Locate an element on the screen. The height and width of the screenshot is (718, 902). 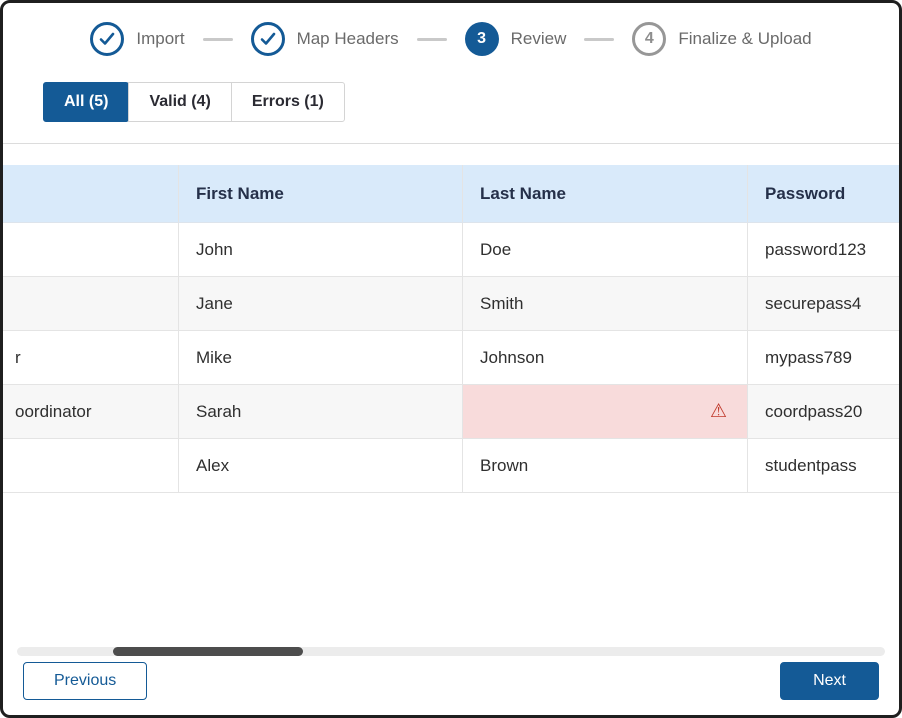
cell-password: studentpass is located at coordinates (811, 465).